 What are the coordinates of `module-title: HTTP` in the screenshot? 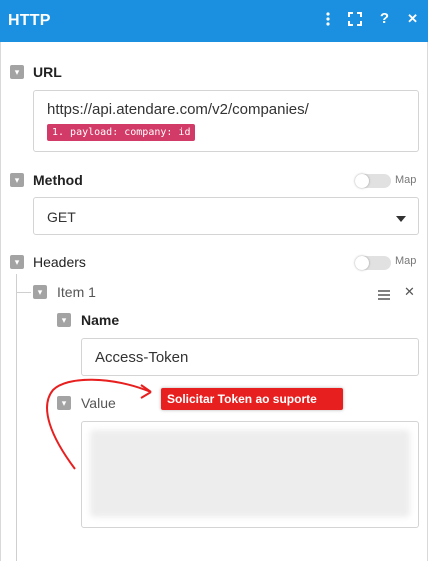 It's located at (29, 20).